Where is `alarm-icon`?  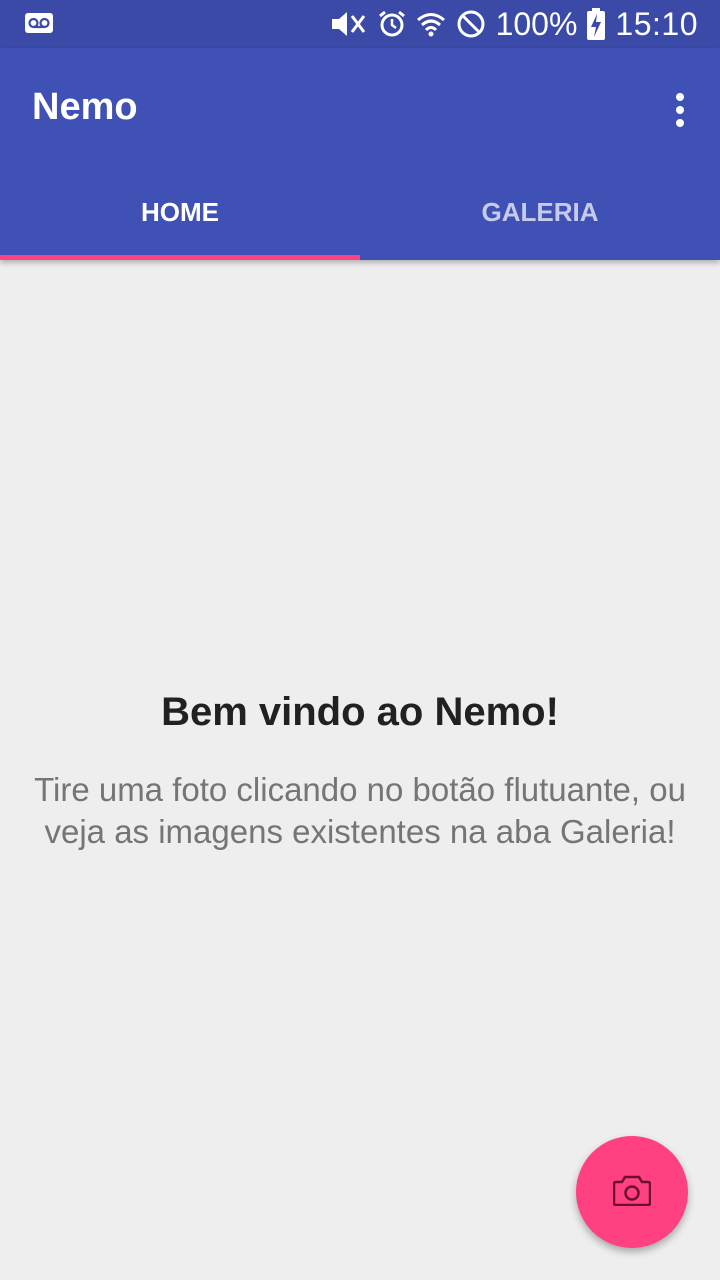 alarm-icon is located at coordinates (392, 24).